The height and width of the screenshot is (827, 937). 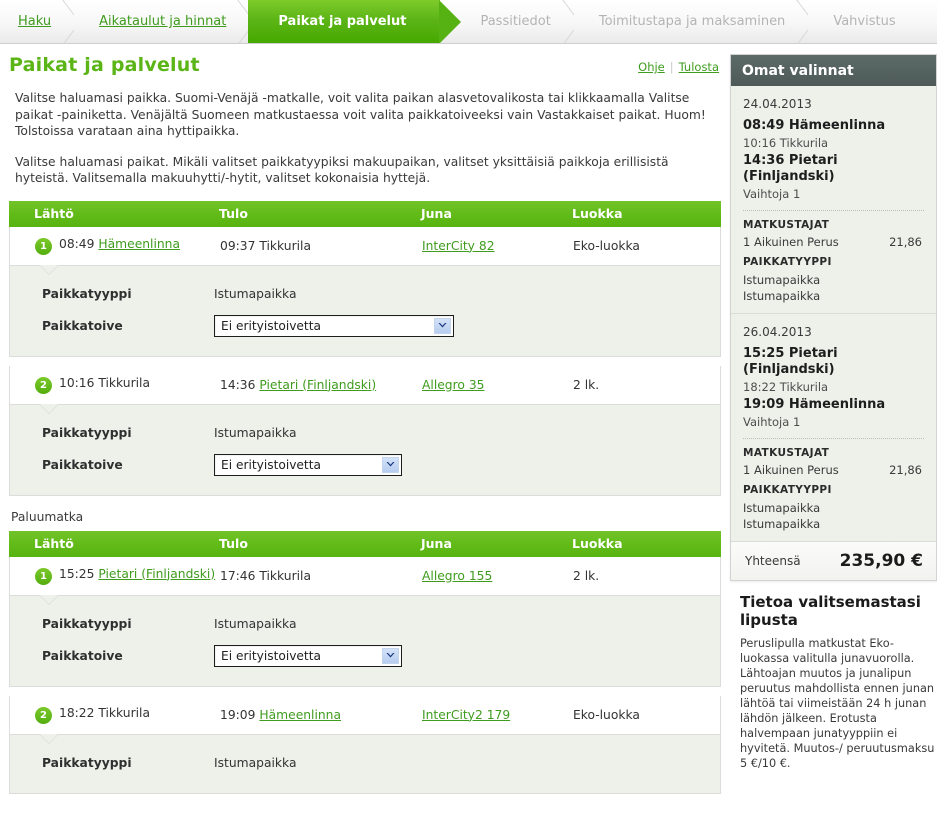 I want to click on leg-departure-text: 10:16 Tikkurila, so click(x=104, y=383).